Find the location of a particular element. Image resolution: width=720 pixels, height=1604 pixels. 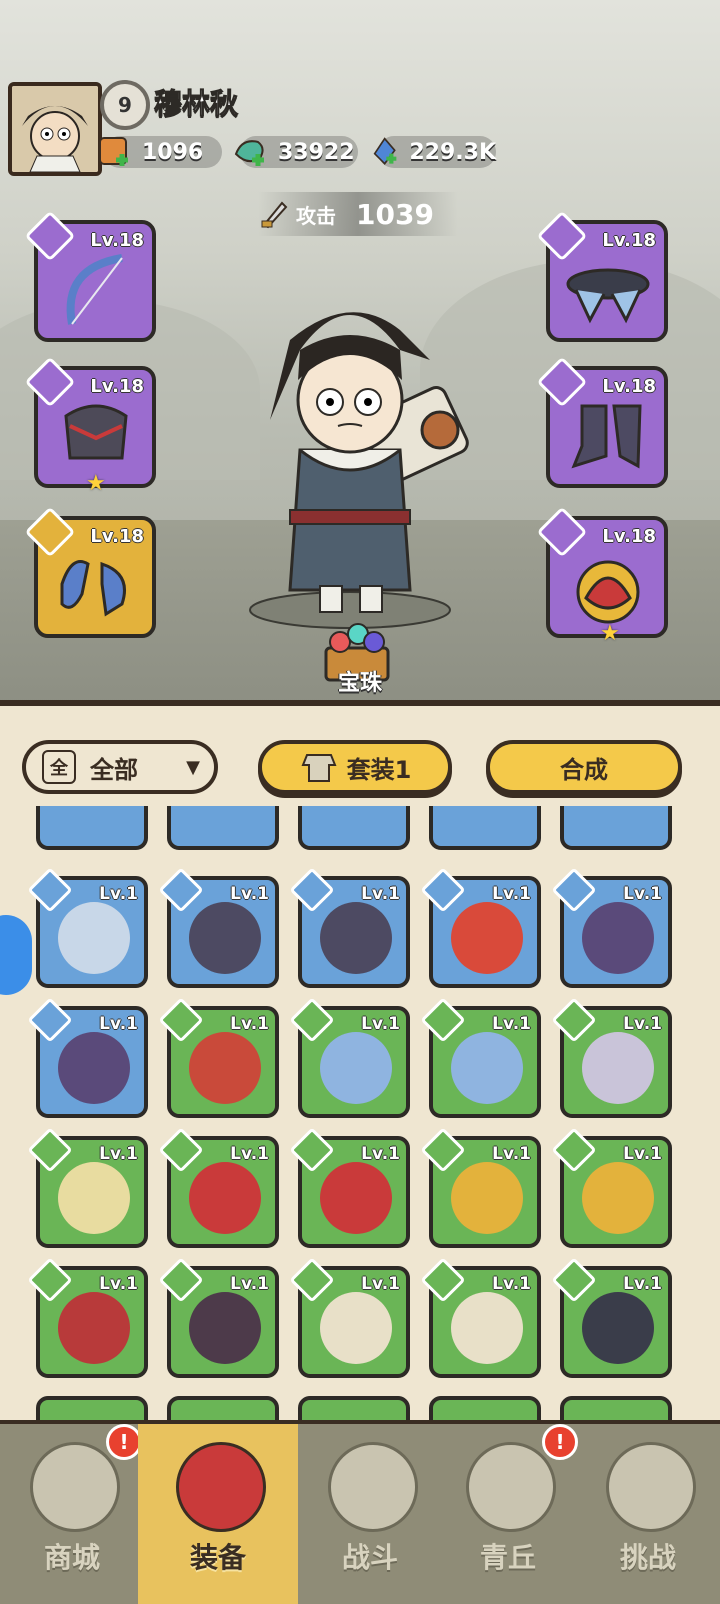

filter-icon: 全 is located at coordinates (59, 767).